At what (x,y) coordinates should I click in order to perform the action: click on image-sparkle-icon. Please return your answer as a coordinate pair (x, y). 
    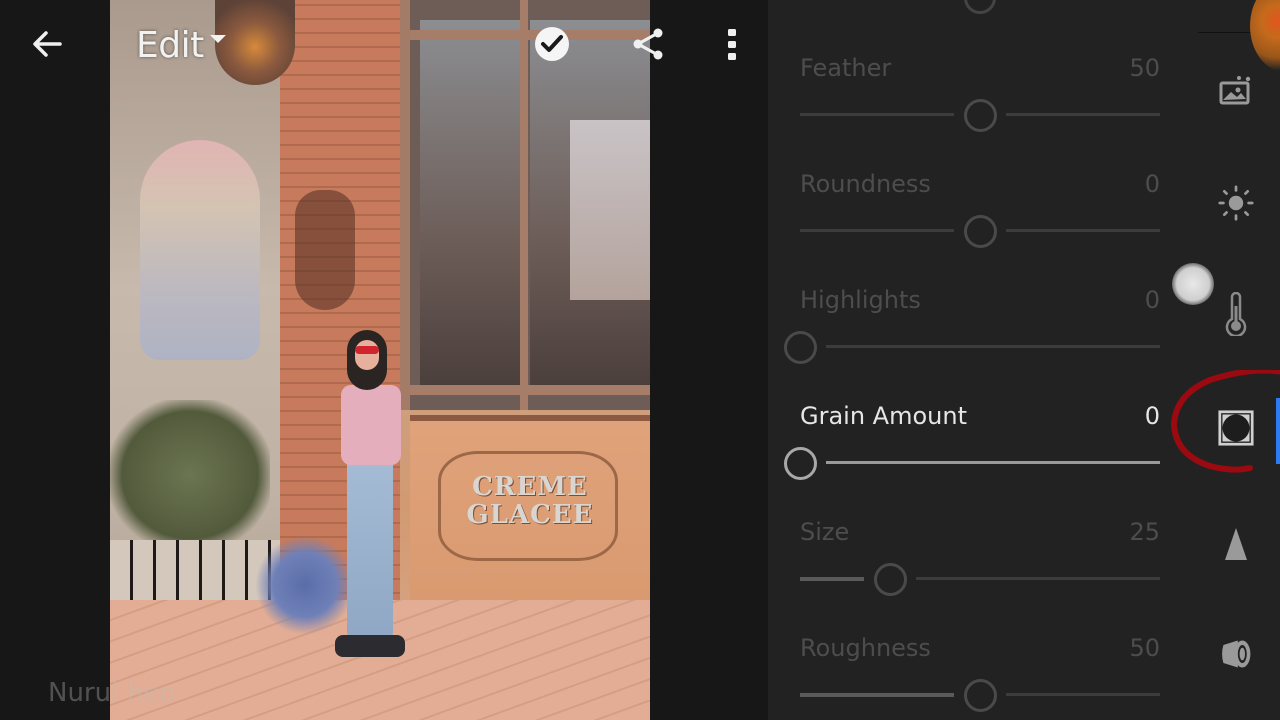
    Looking at the image, I should click on (1235, 90).